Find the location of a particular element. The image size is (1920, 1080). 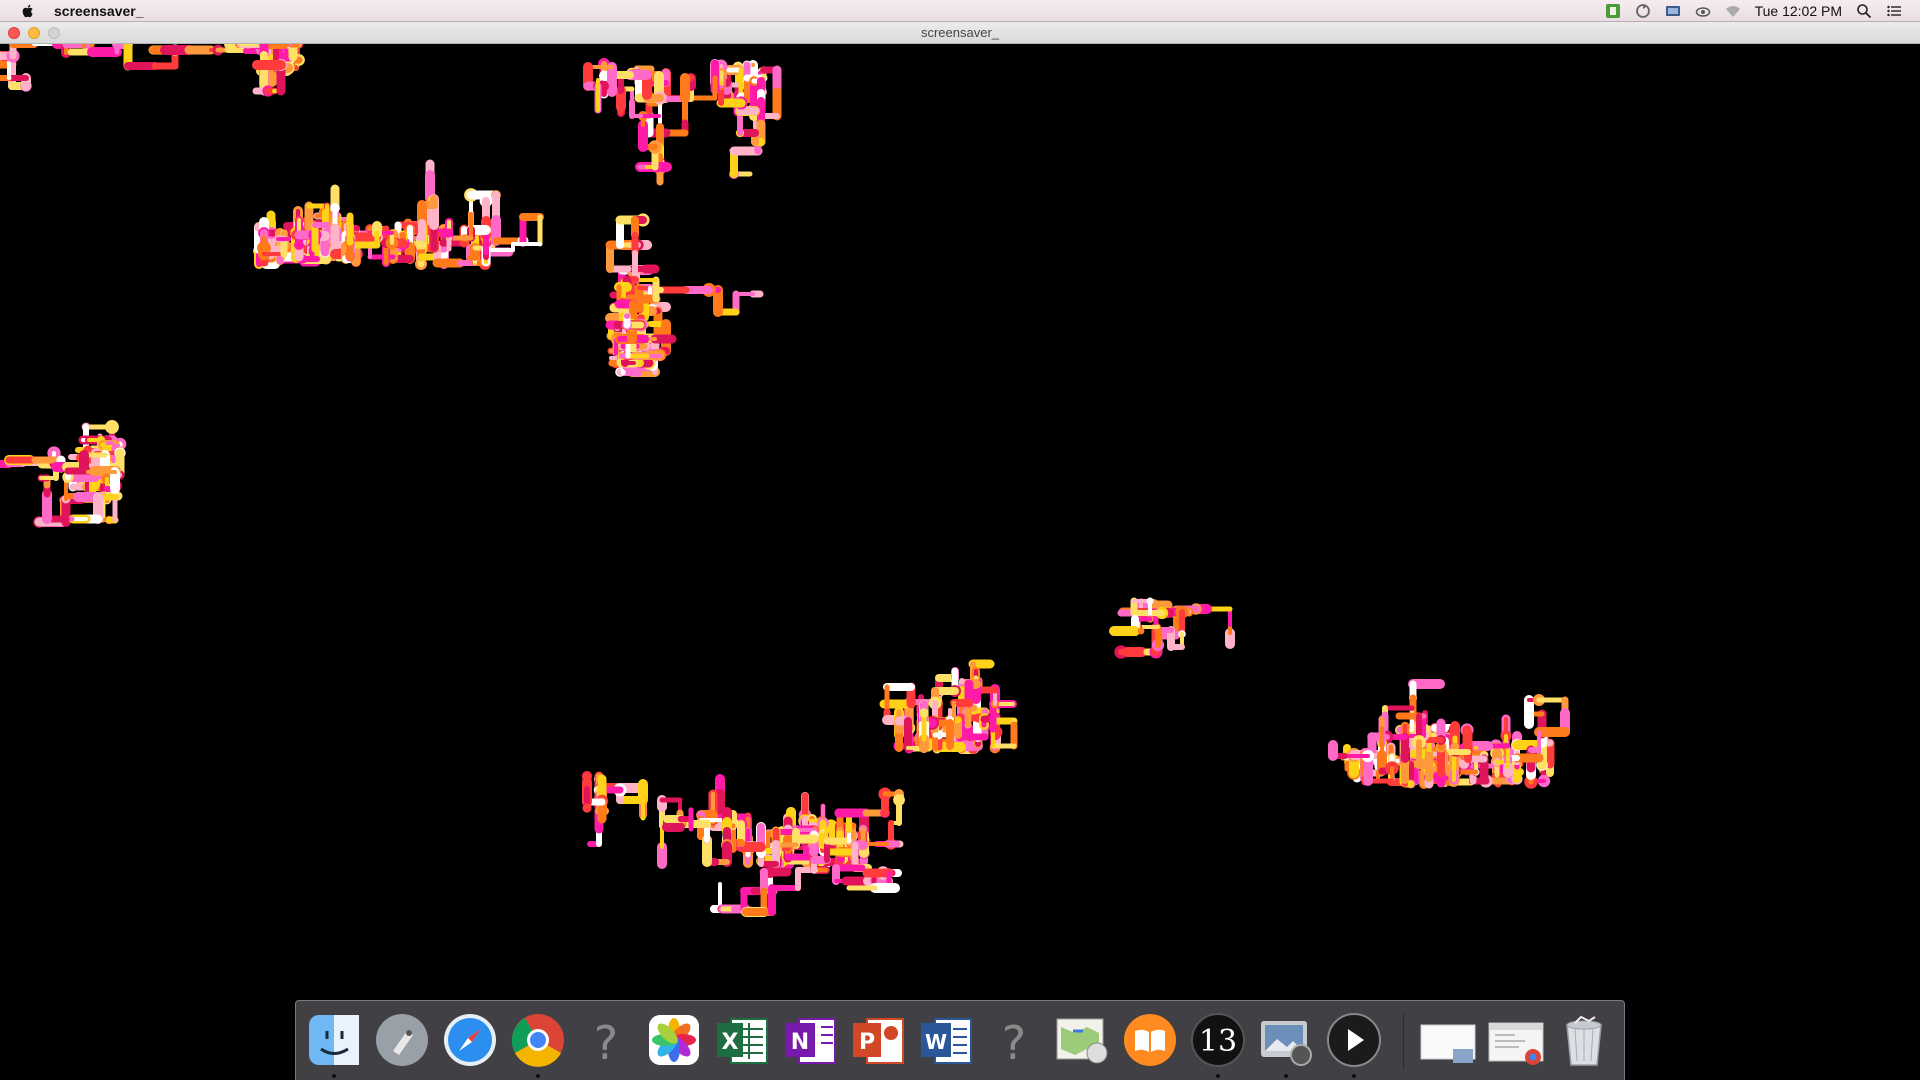

svg-text: N is located at coordinates (800, 1042).